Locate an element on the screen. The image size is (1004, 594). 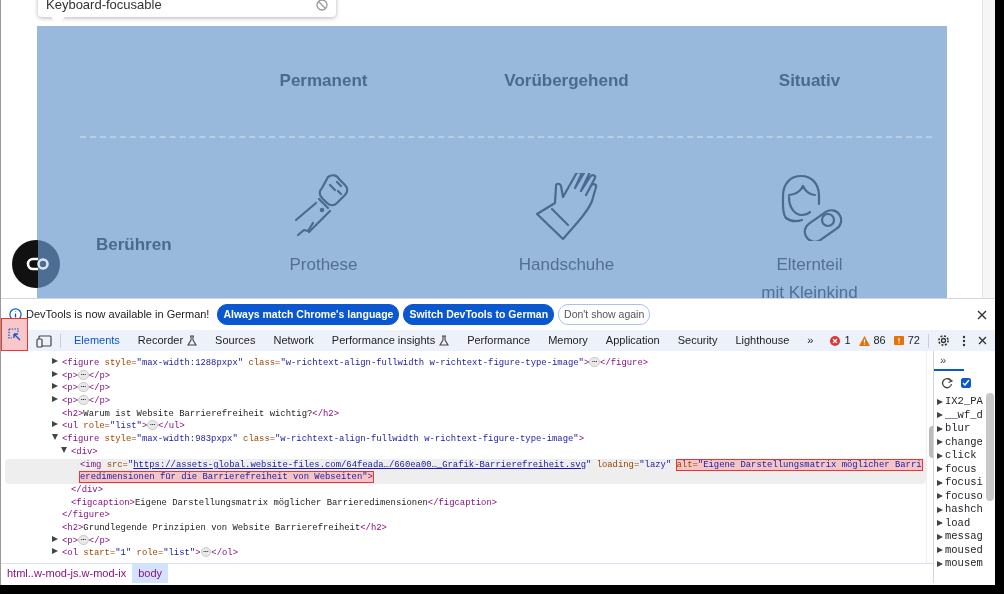
settings-icon is located at coordinates (943, 340).